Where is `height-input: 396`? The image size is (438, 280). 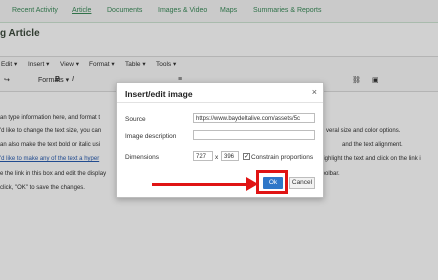
height-input: 396 is located at coordinates (230, 156).